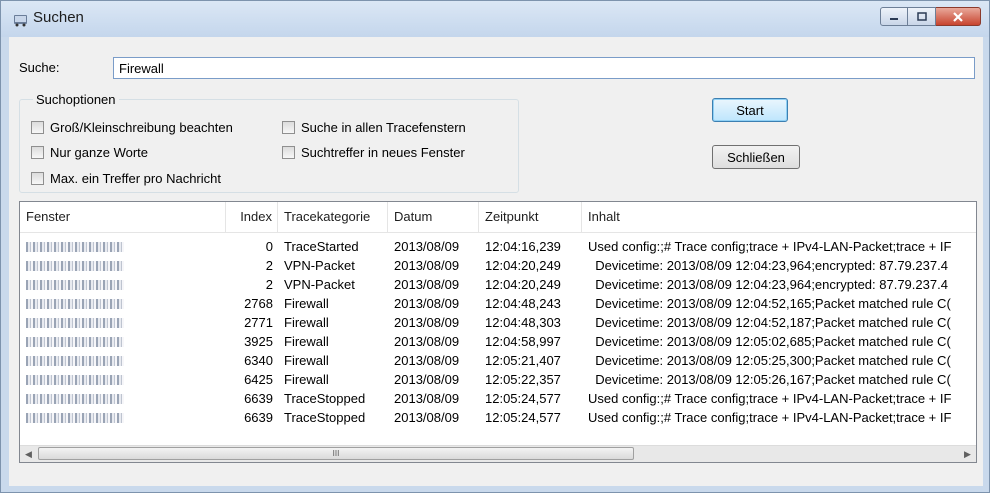 This screenshot has height=495, width=992. Describe the element at coordinates (373, 152) in the screenshot. I see `new-window-checkbox: Suchtreffer in neues Fenster` at that location.